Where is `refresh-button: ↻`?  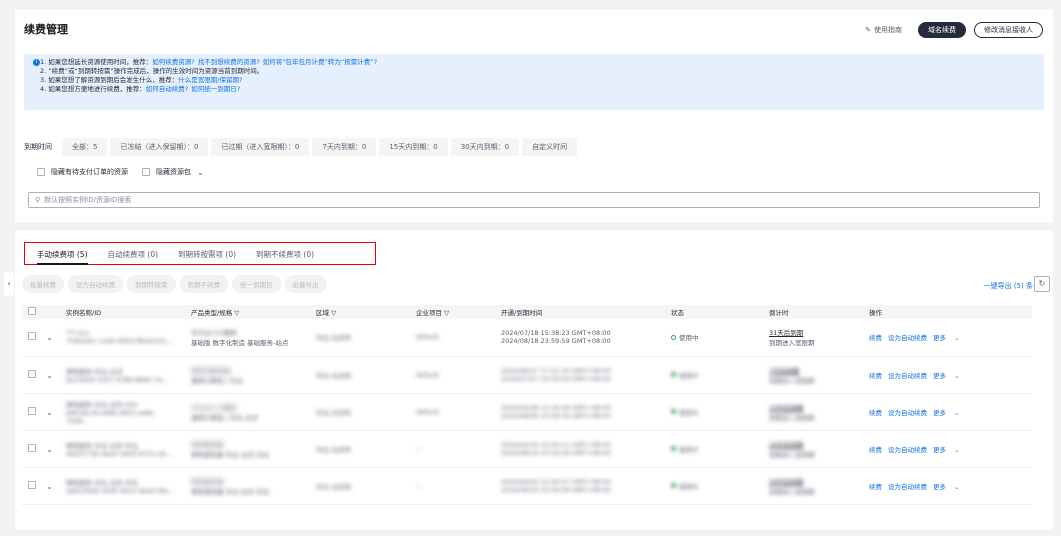 refresh-button: ↻ is located at coordinates (1042, 284).